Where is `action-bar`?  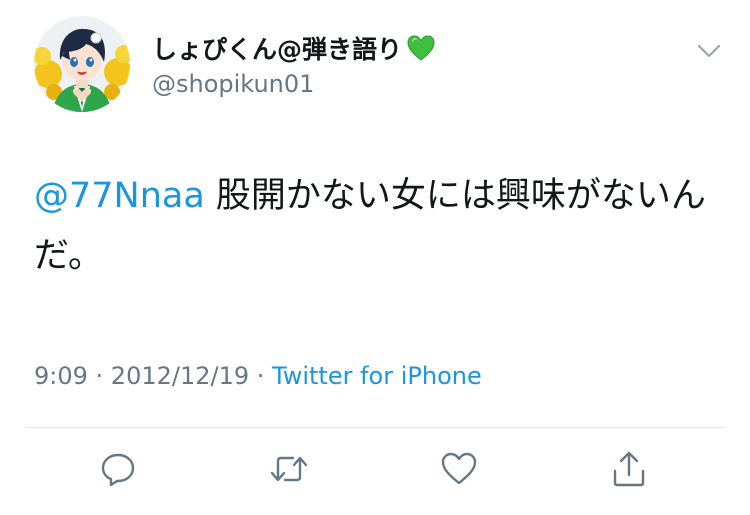 action-bar is located at coordinates (375, 471).